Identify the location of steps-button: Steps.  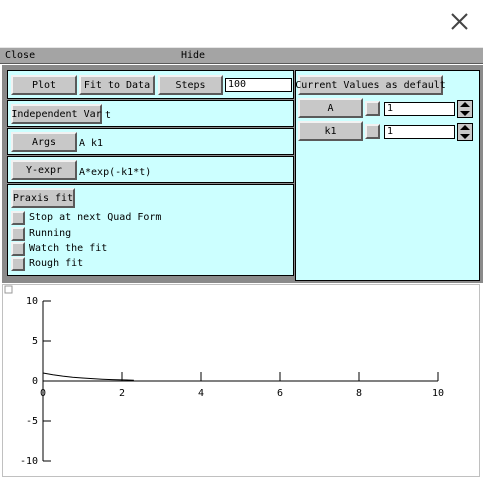
(190, 85).